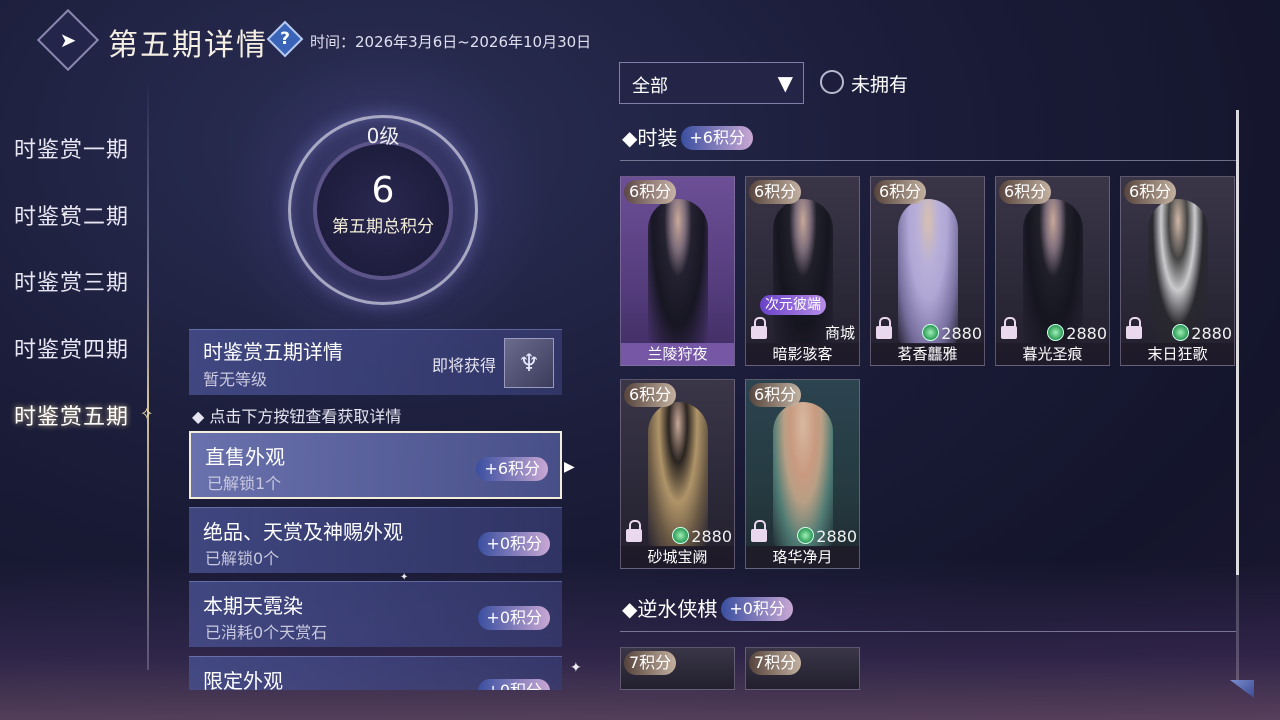  What do you see at coordinates (1242, 689) in the screenshot?
I see `corner-decoration-icon` at bounding box center [1242, 689].